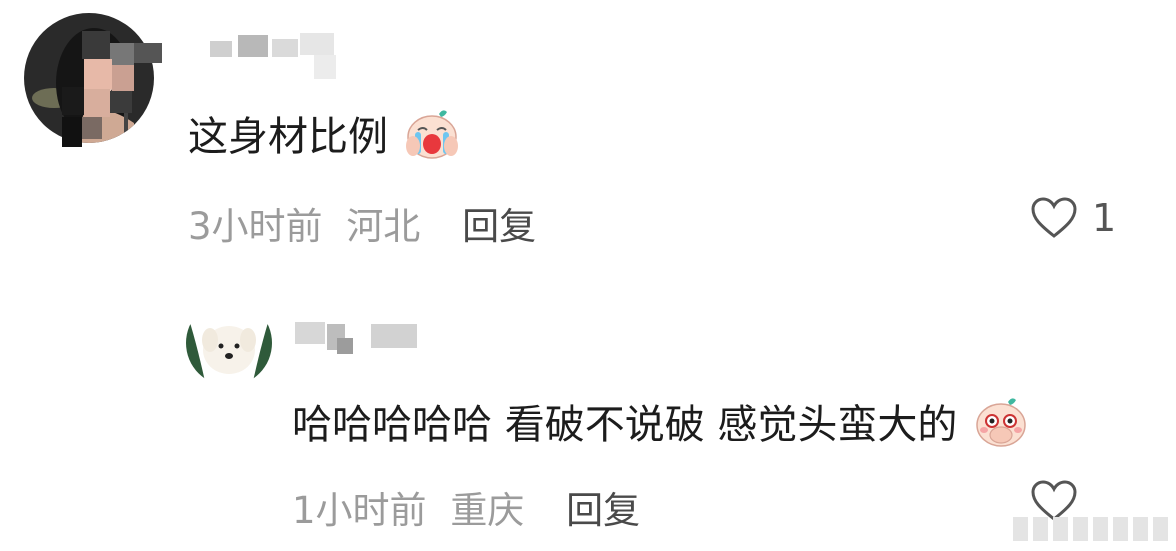 This screenshot has width=1176, height=551. Describe the element at coordinates (432, 139) in the screenshot. I see `crying-laughing-peach-emoji` at that location.